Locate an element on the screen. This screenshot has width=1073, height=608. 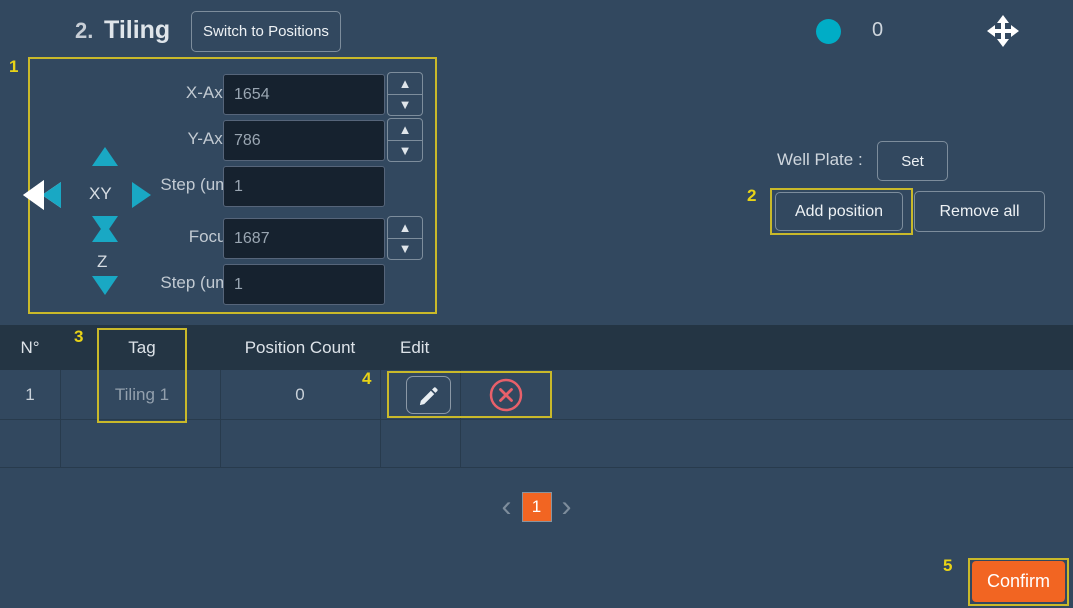
step-number: 2. is located at coordinates (84, 30).